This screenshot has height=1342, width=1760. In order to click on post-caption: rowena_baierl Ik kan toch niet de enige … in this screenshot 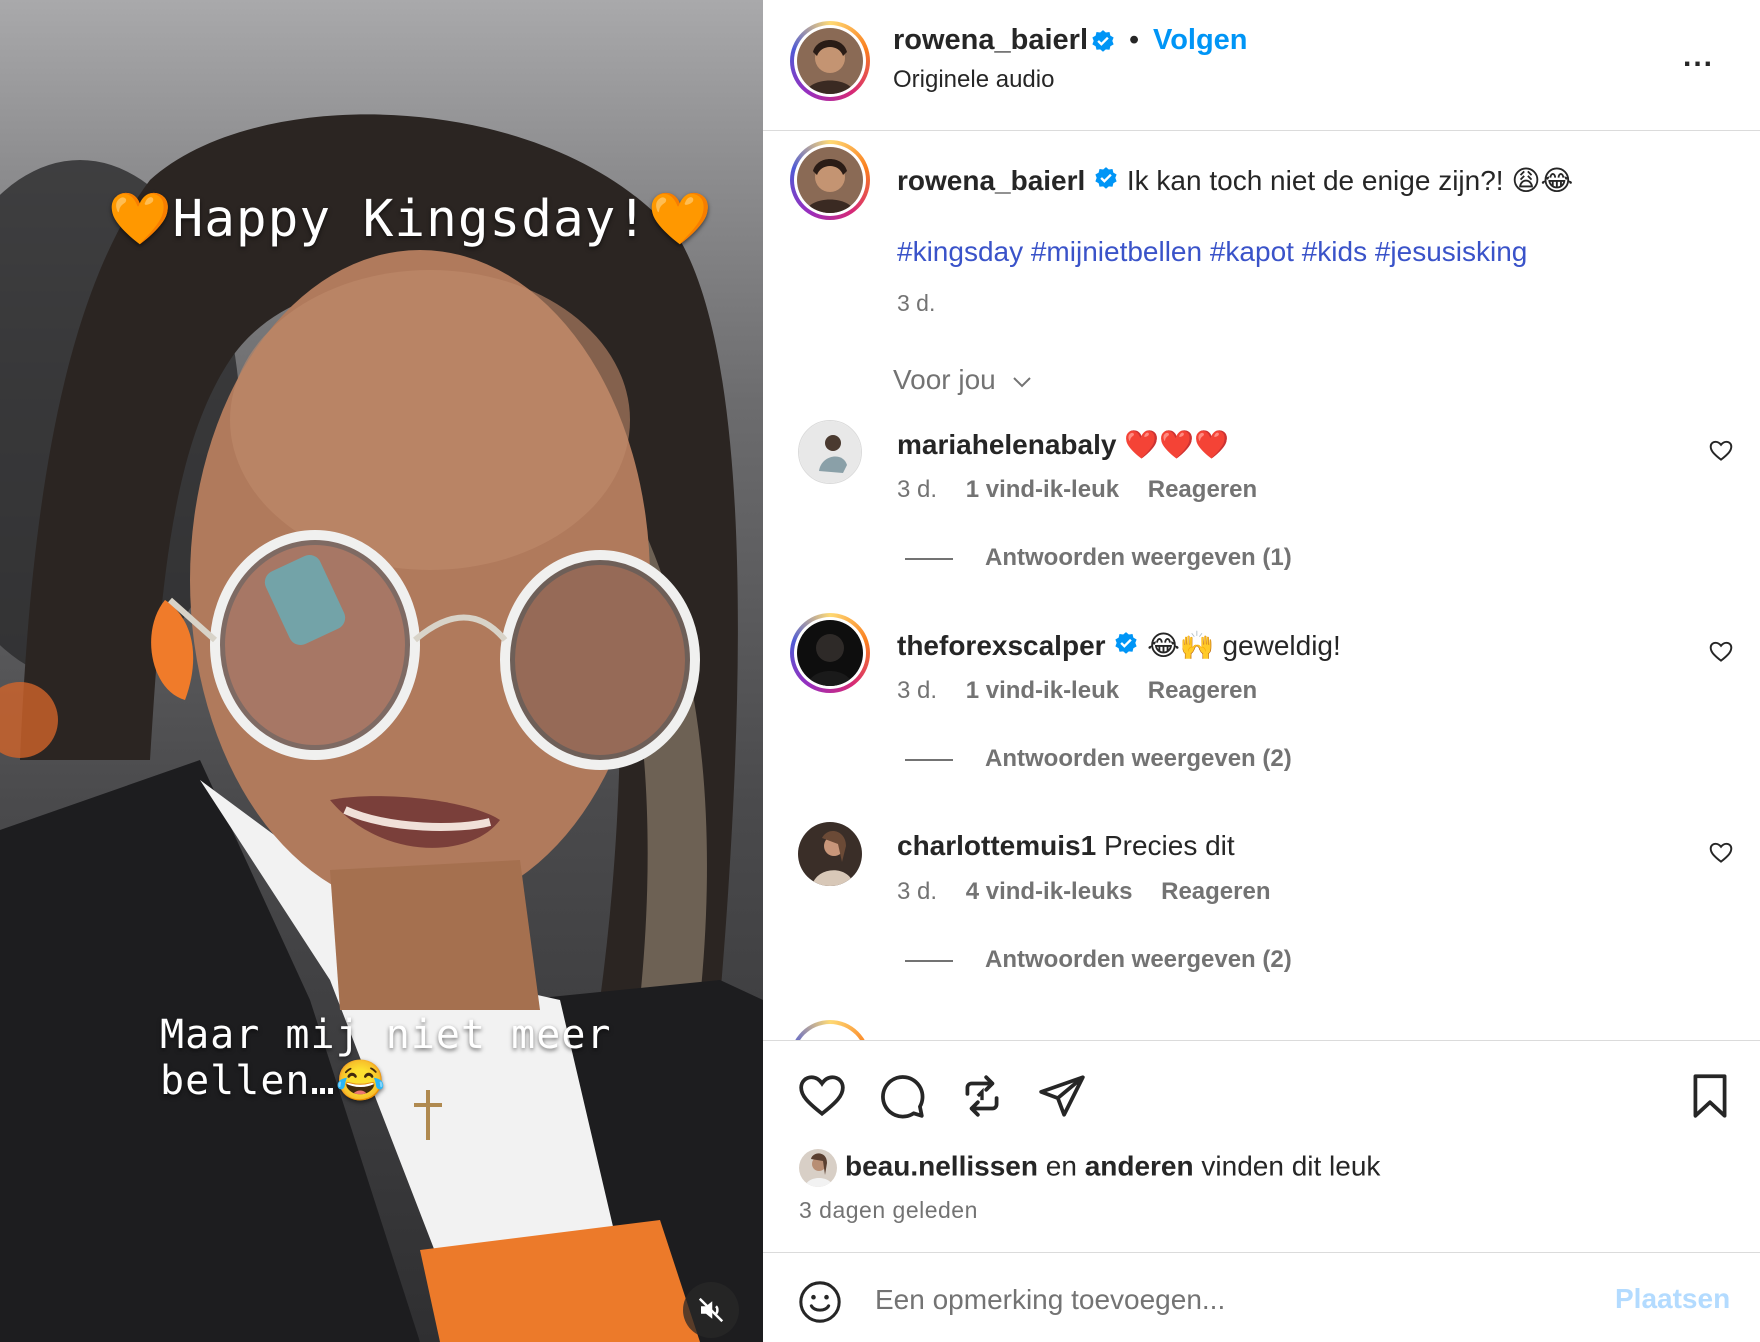, I will do `click(1297, 181)`.